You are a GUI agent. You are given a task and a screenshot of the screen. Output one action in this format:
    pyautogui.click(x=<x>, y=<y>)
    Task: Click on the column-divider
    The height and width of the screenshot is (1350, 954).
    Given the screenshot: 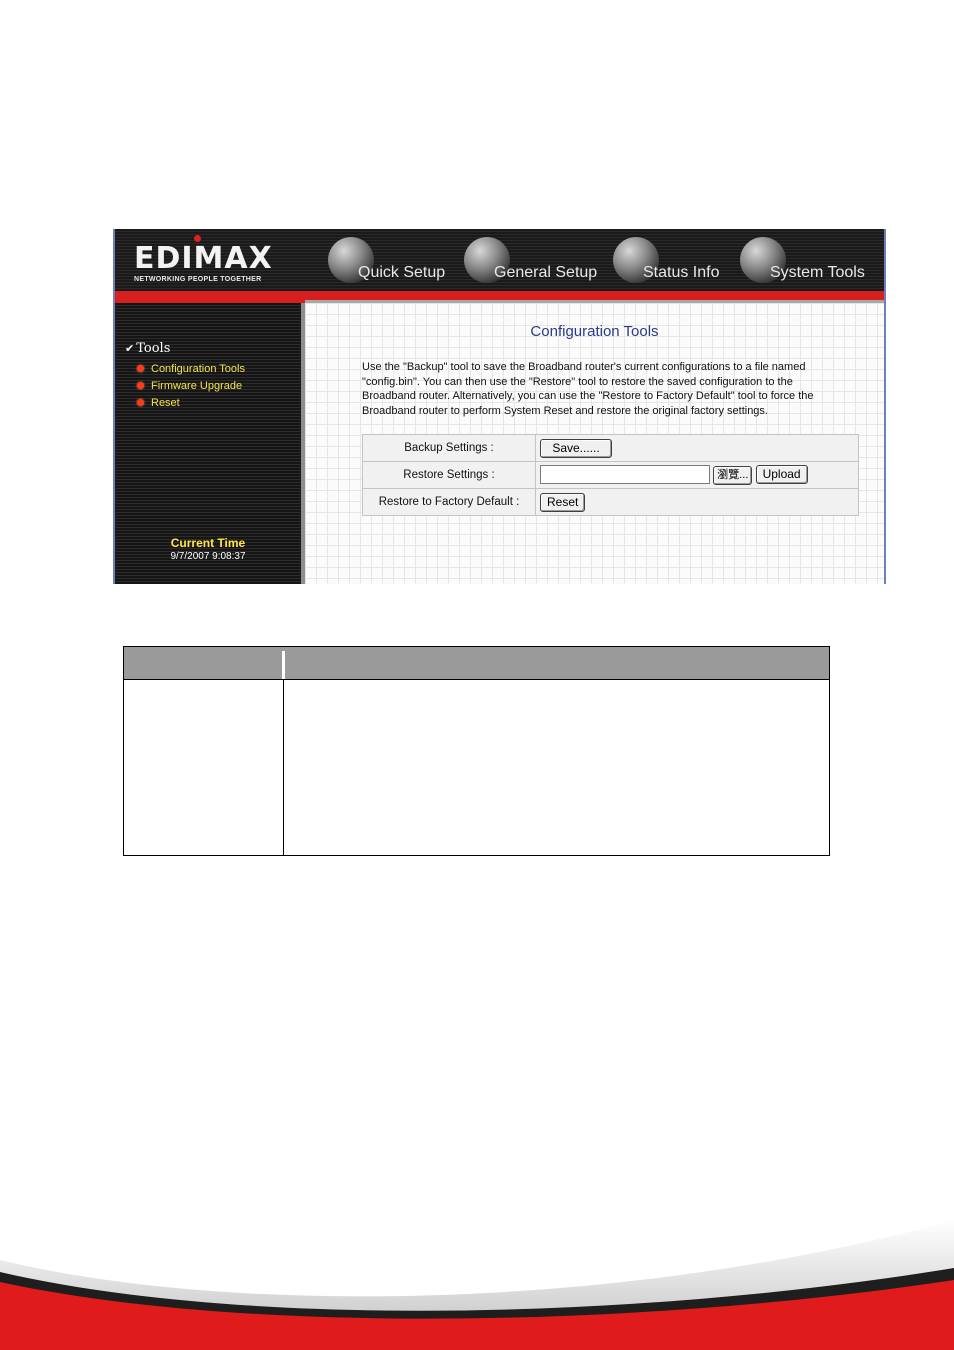 What is the action you would take?
    pyautogui.click(x=283, y=767)
    